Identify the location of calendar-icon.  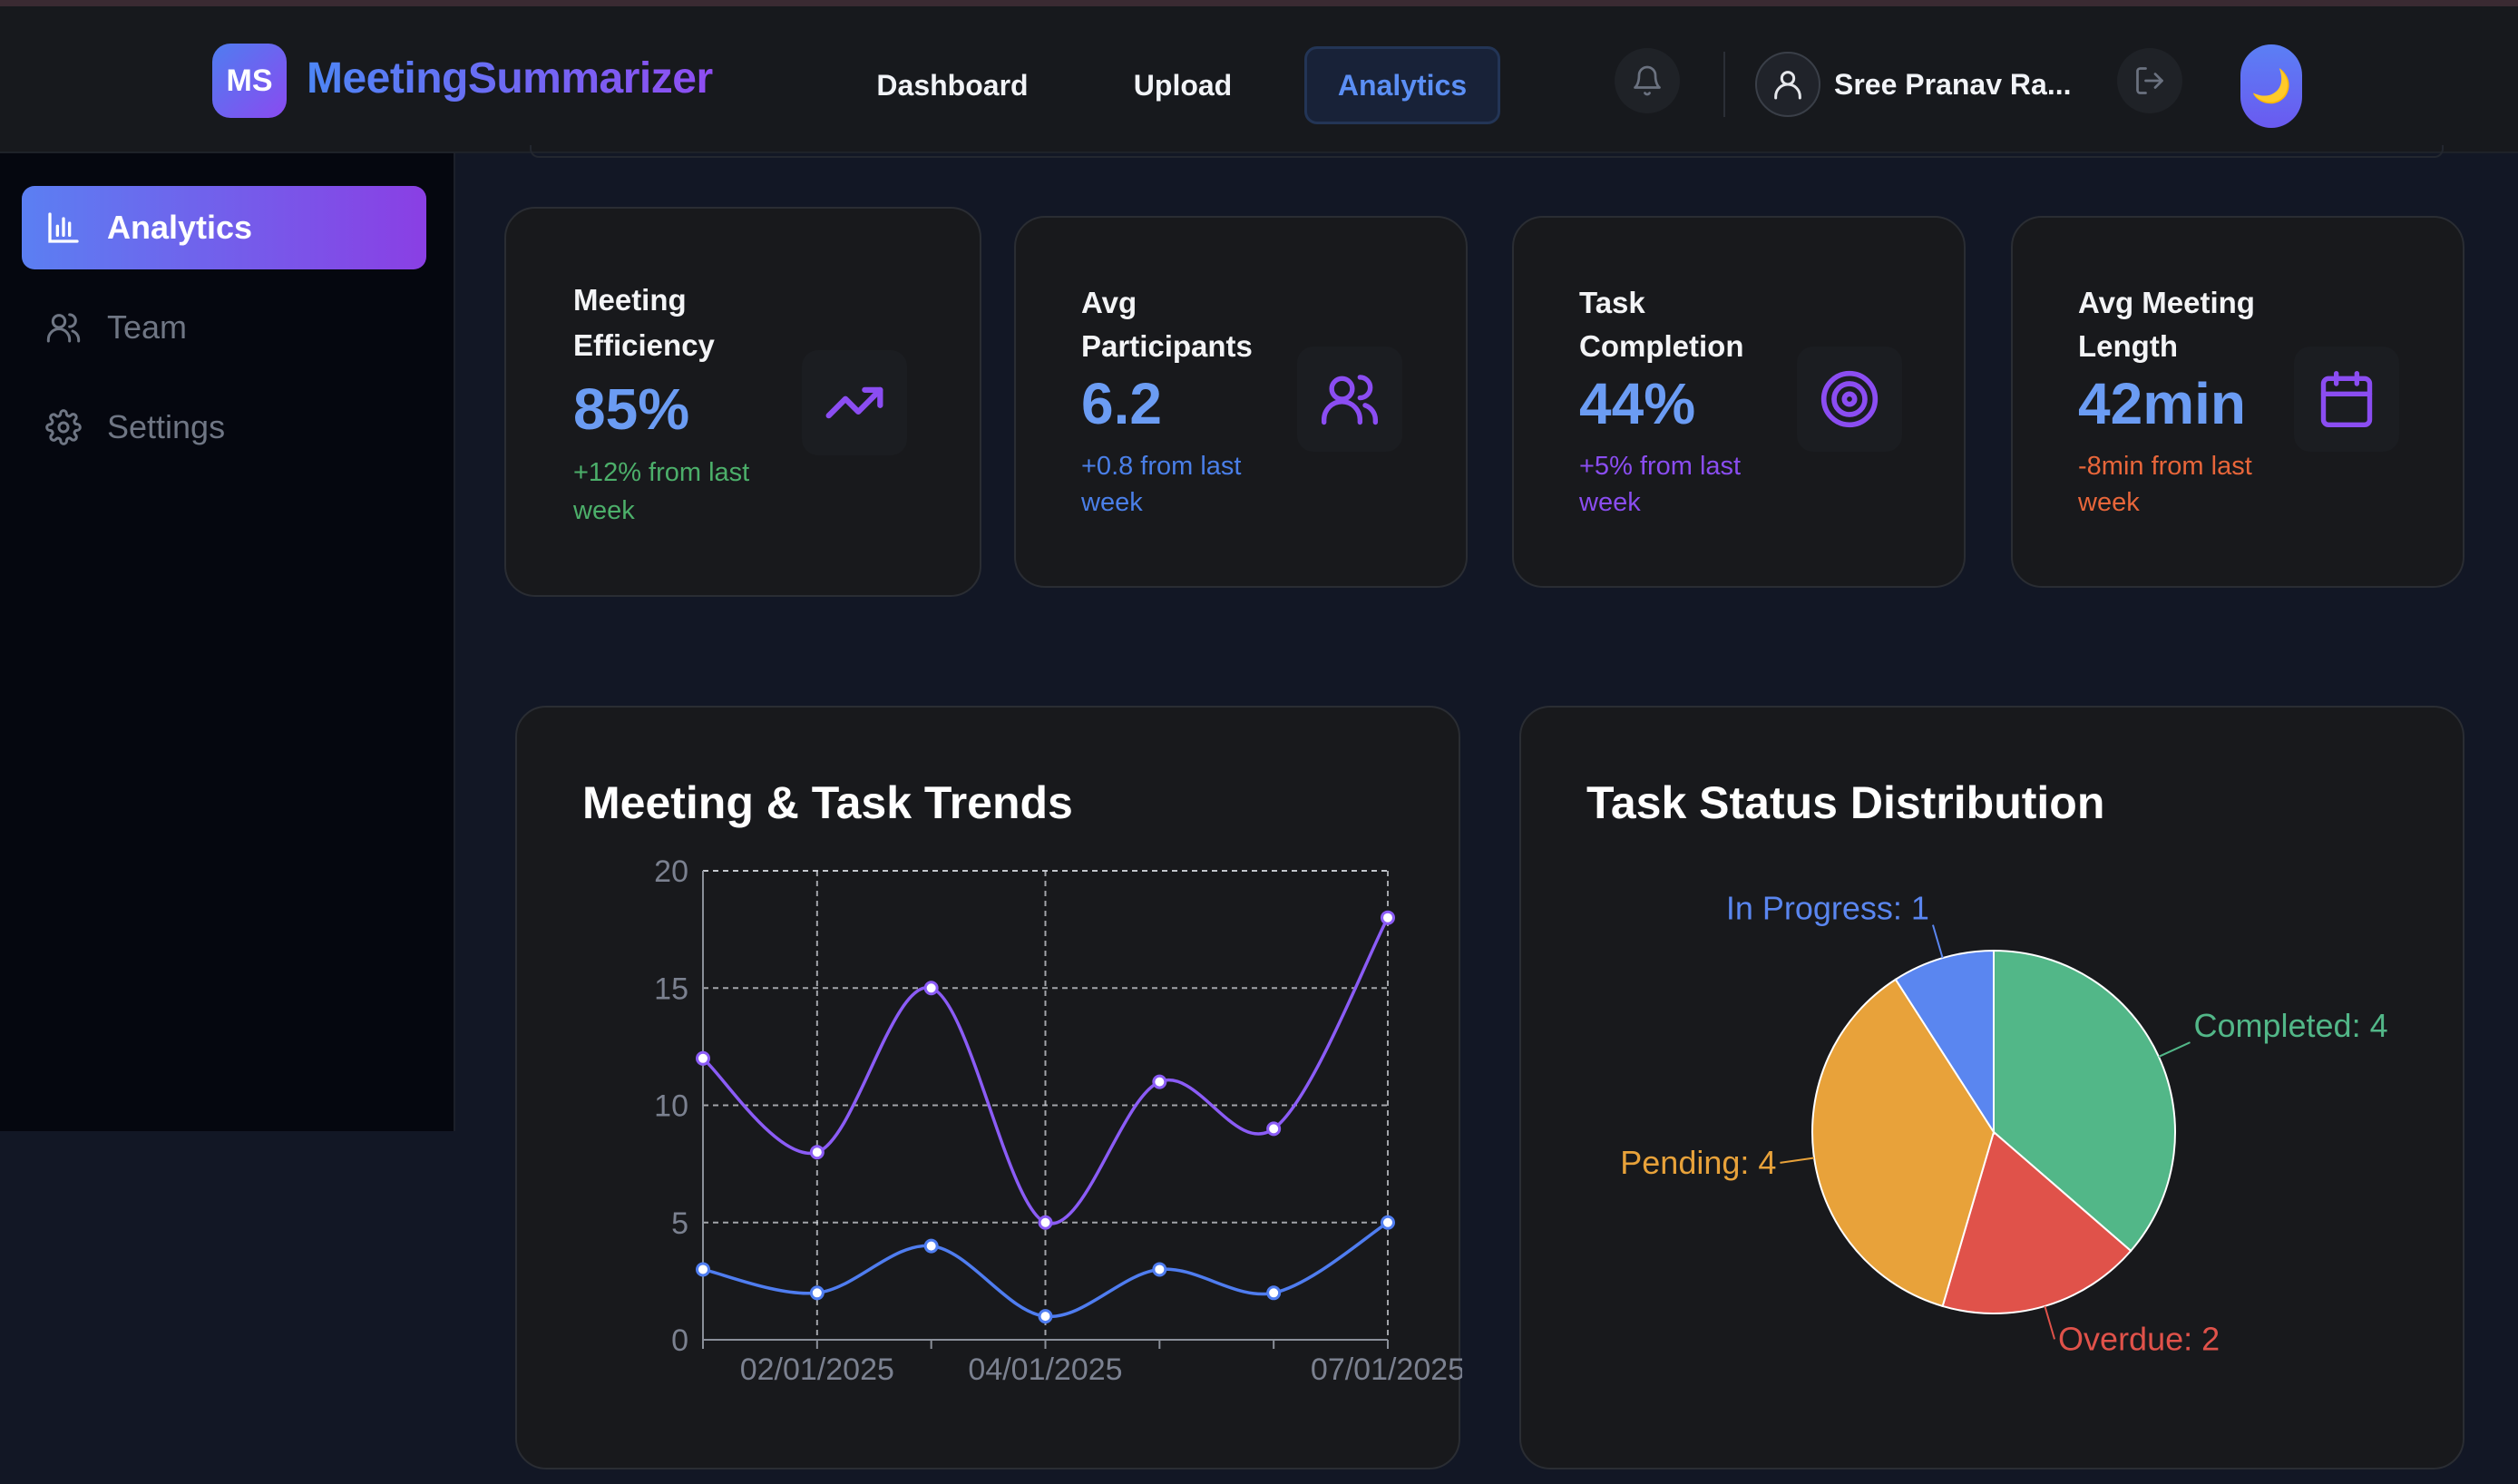
(2346, 399).